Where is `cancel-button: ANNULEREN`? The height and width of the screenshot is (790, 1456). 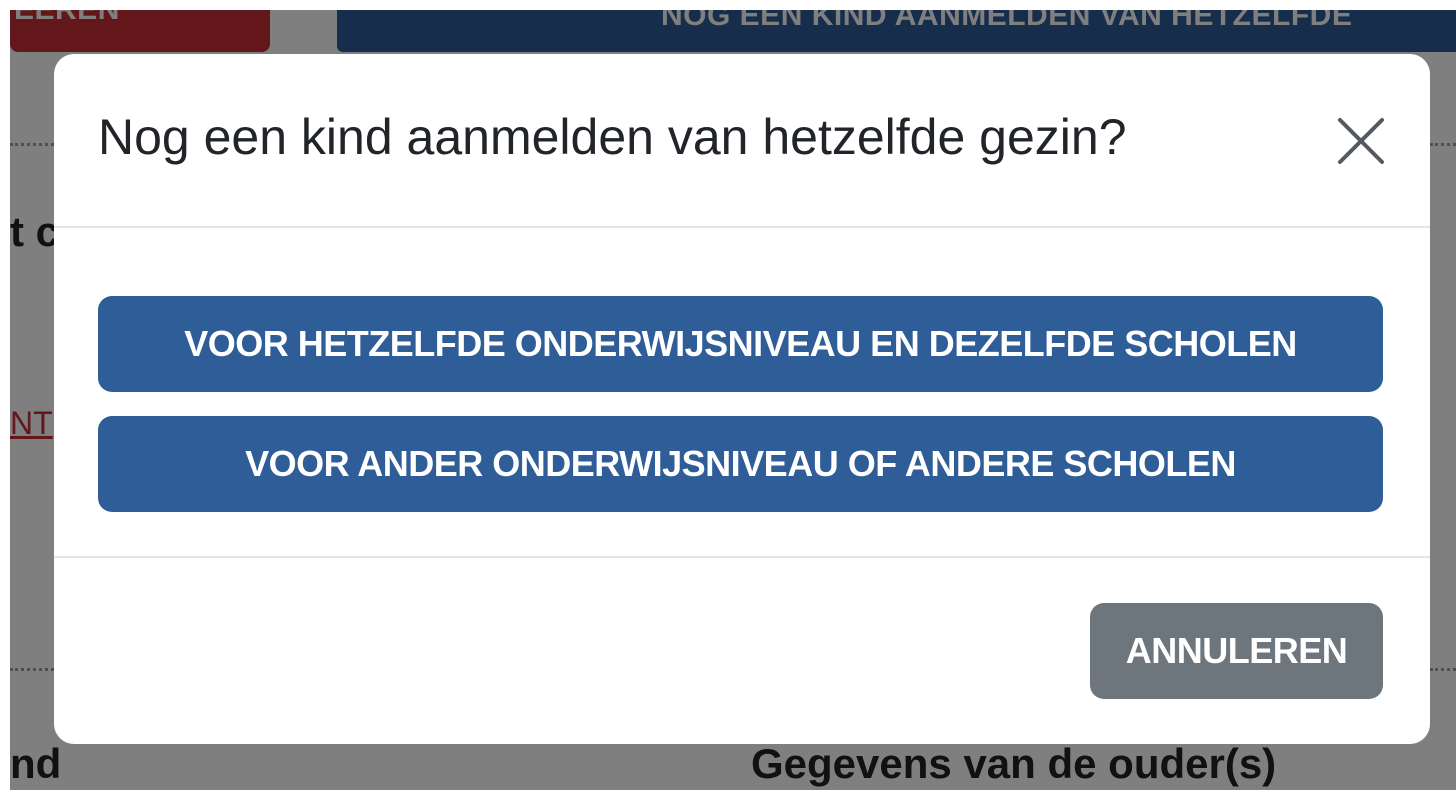 cancel-button: ANNULEREN is located at coordinates (1236, 651).